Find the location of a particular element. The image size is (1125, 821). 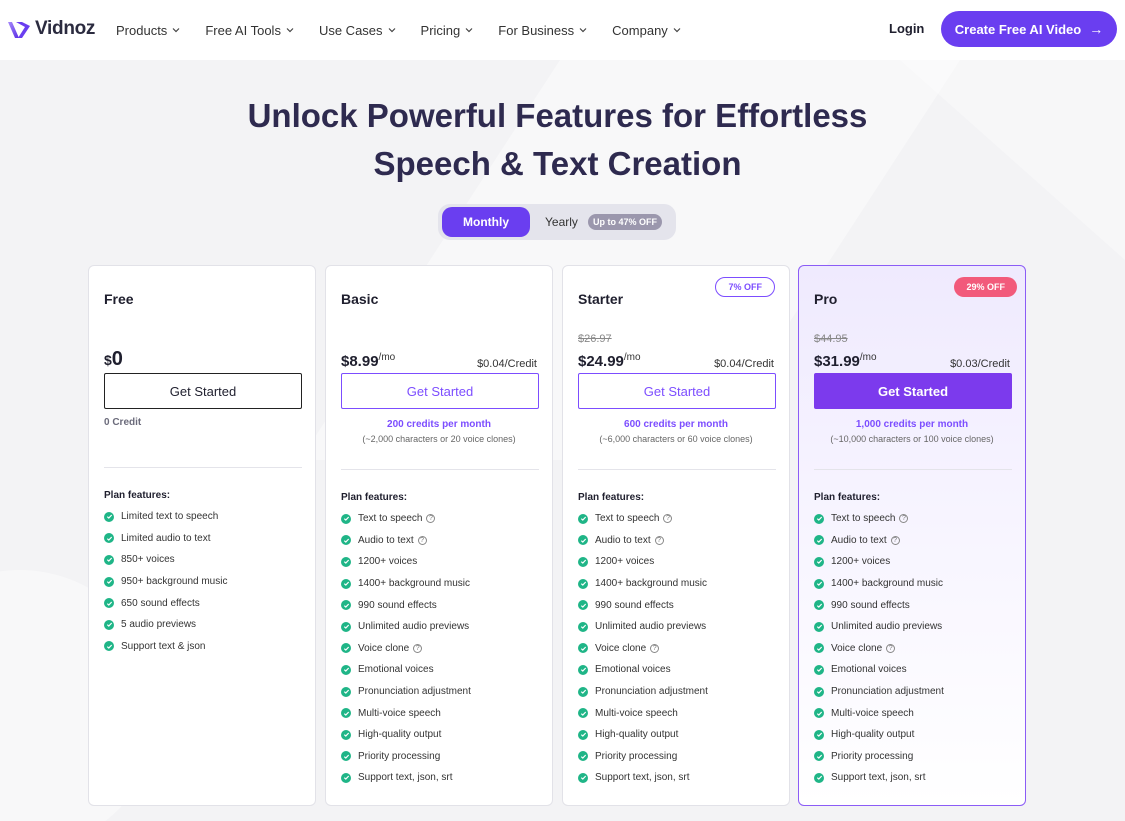

feature-item: 5 audio previews is located at coordinates (165, 625).